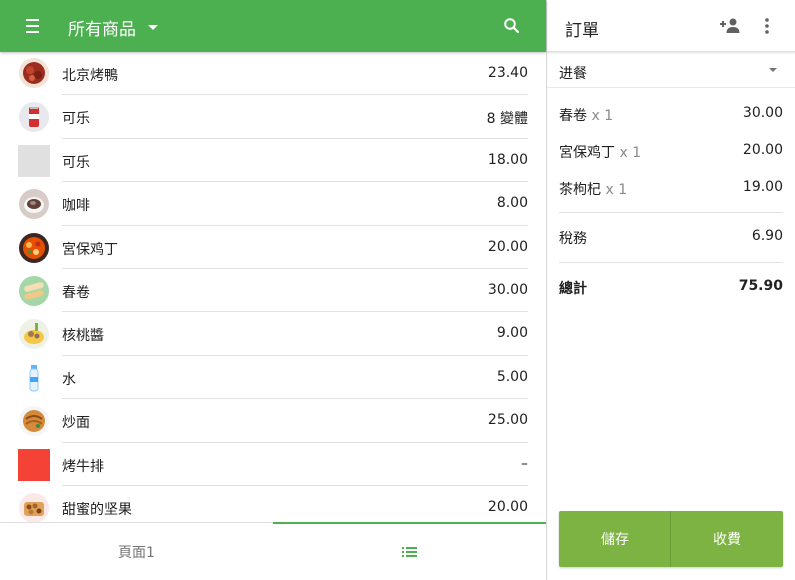  What do you see at coordinates (524, 463) in the screenshot?
I see `product-price: –` at bounding box center [524, 463].